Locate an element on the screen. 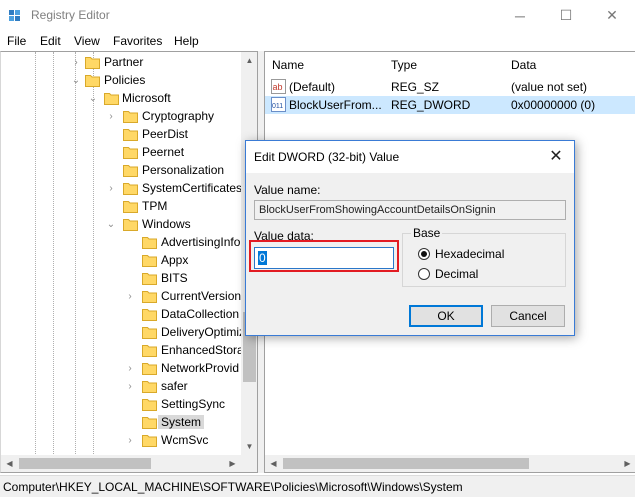 The width and height of the screenshot is (635, 497). menu-favorites: Favorites is located at coordinates (137, 41).